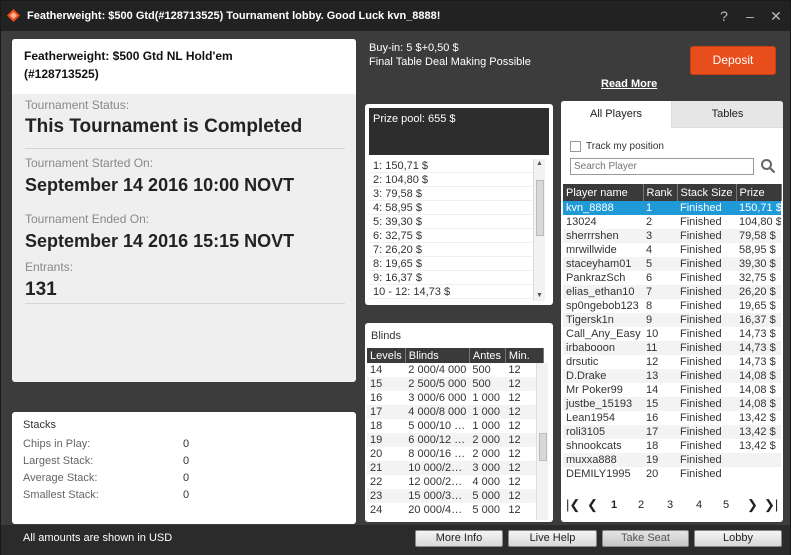  I want to click on track-position-label: Track my position, so click(625, 147).